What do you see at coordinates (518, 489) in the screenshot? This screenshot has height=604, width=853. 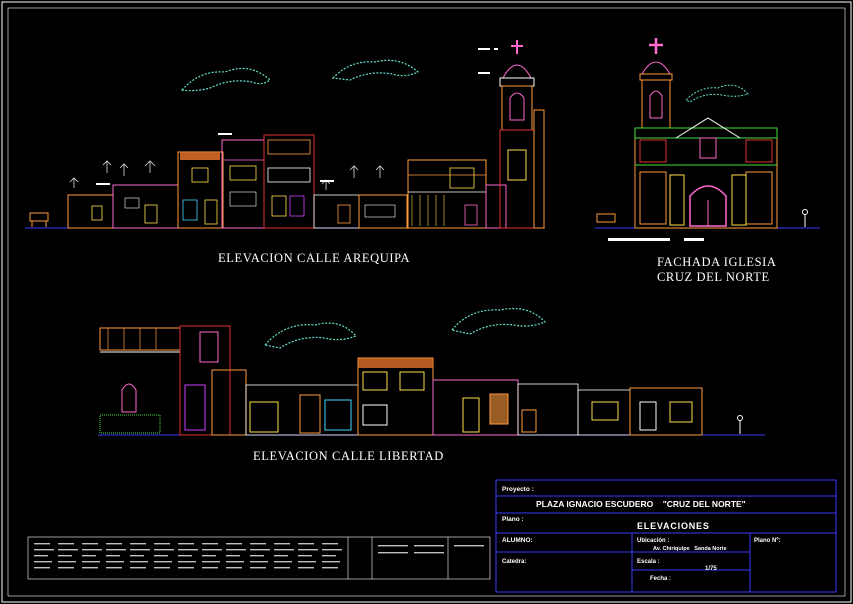 I see `proyecto-label: Proyecto :` at bounding box center [518, 489].